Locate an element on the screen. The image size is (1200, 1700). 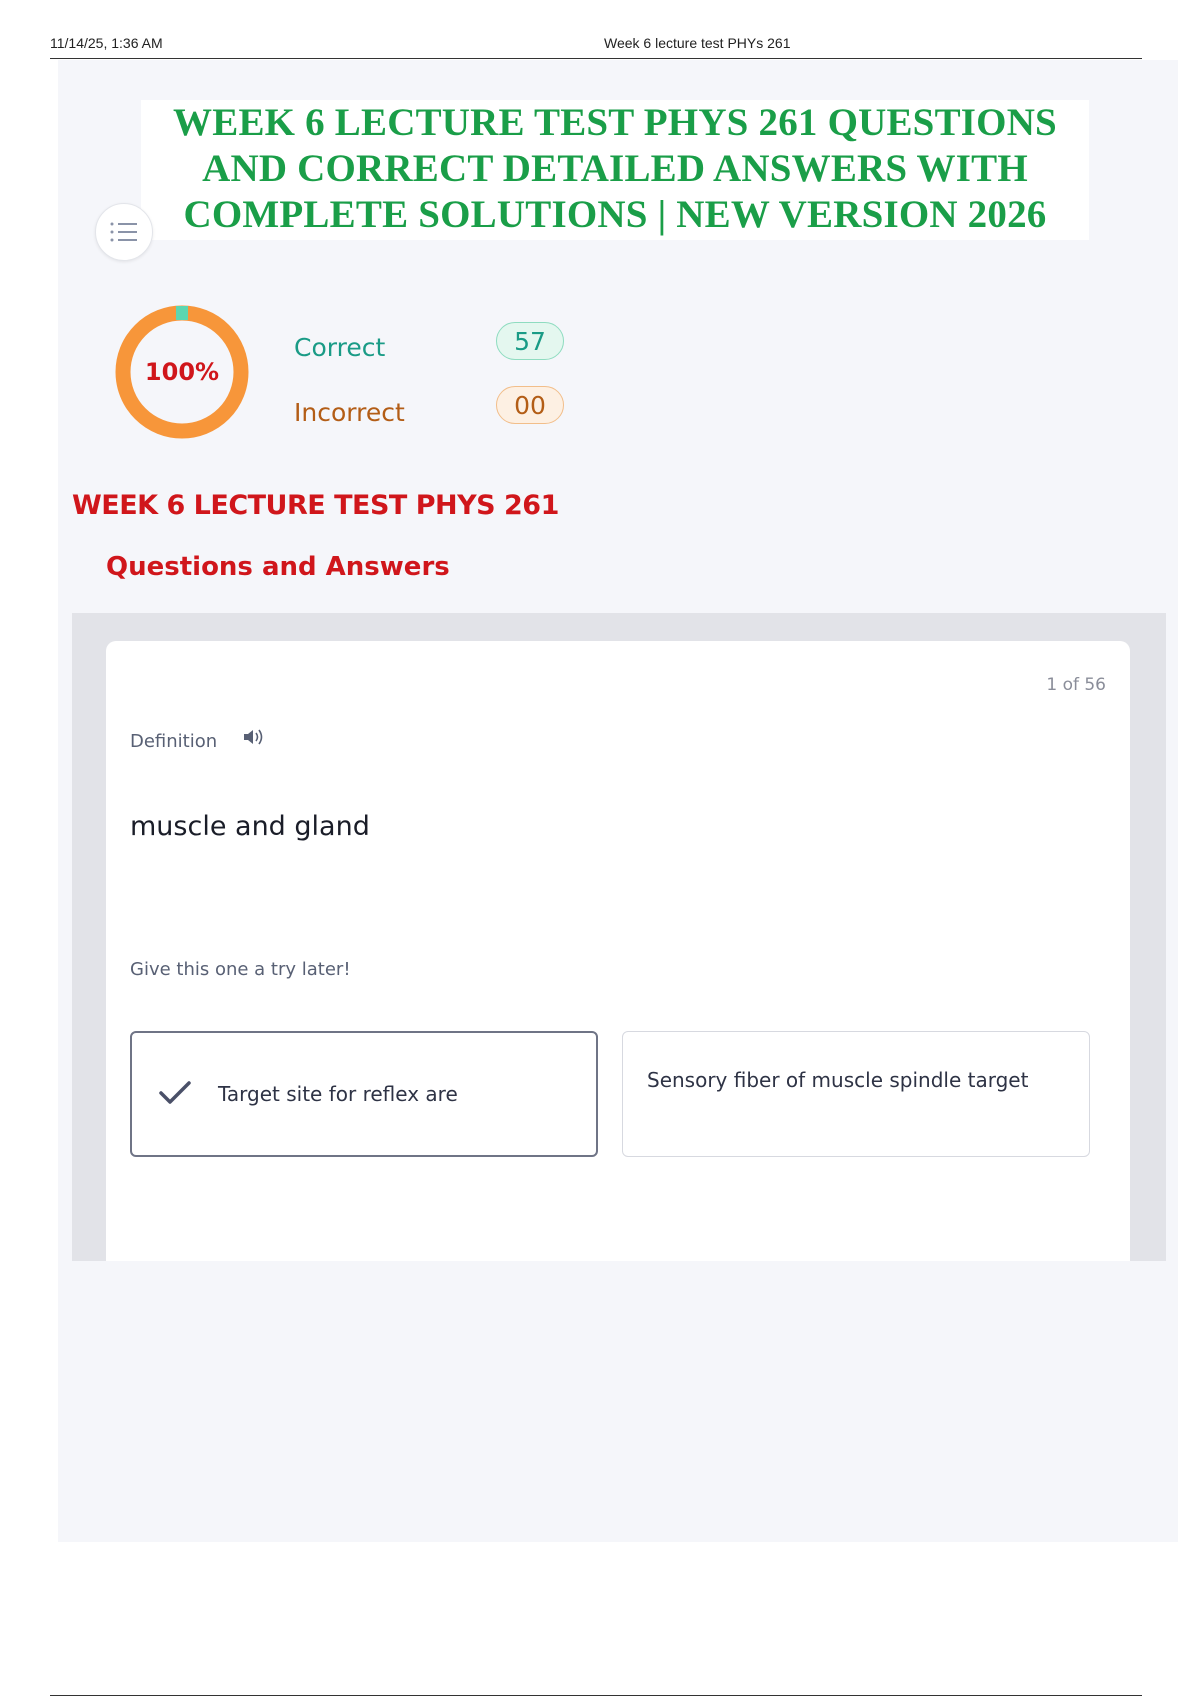
list-icon is located at coordinates (123, 232).